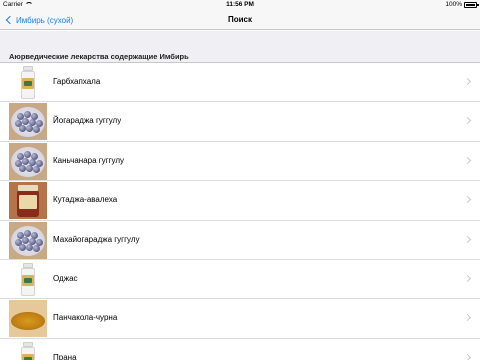 The height and width of the screenshot is (360, 480). Describe the element at coordinates (240, 122) in the screenshot. I see `list-item: Йогараджа гуггулу` at that location.